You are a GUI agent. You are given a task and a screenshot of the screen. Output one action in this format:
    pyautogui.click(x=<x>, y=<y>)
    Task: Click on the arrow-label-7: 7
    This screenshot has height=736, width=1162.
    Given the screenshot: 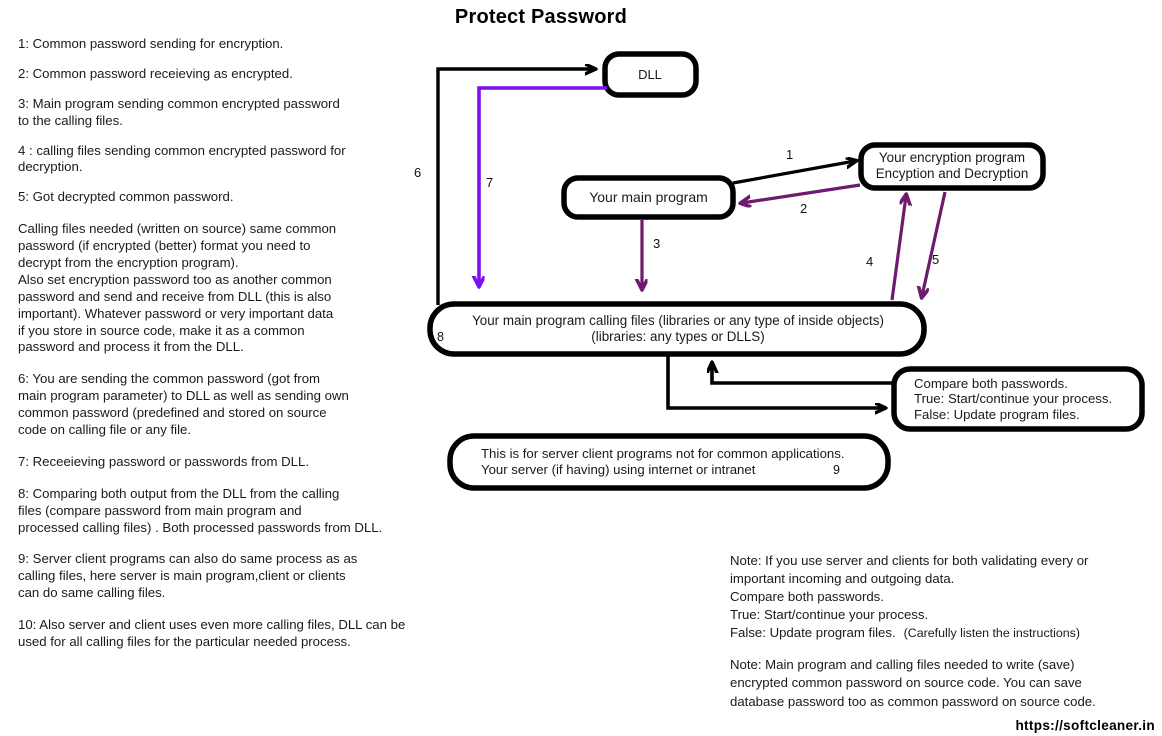 What is the action you would take?
    pyautogui.click(x=490, y=182)
    